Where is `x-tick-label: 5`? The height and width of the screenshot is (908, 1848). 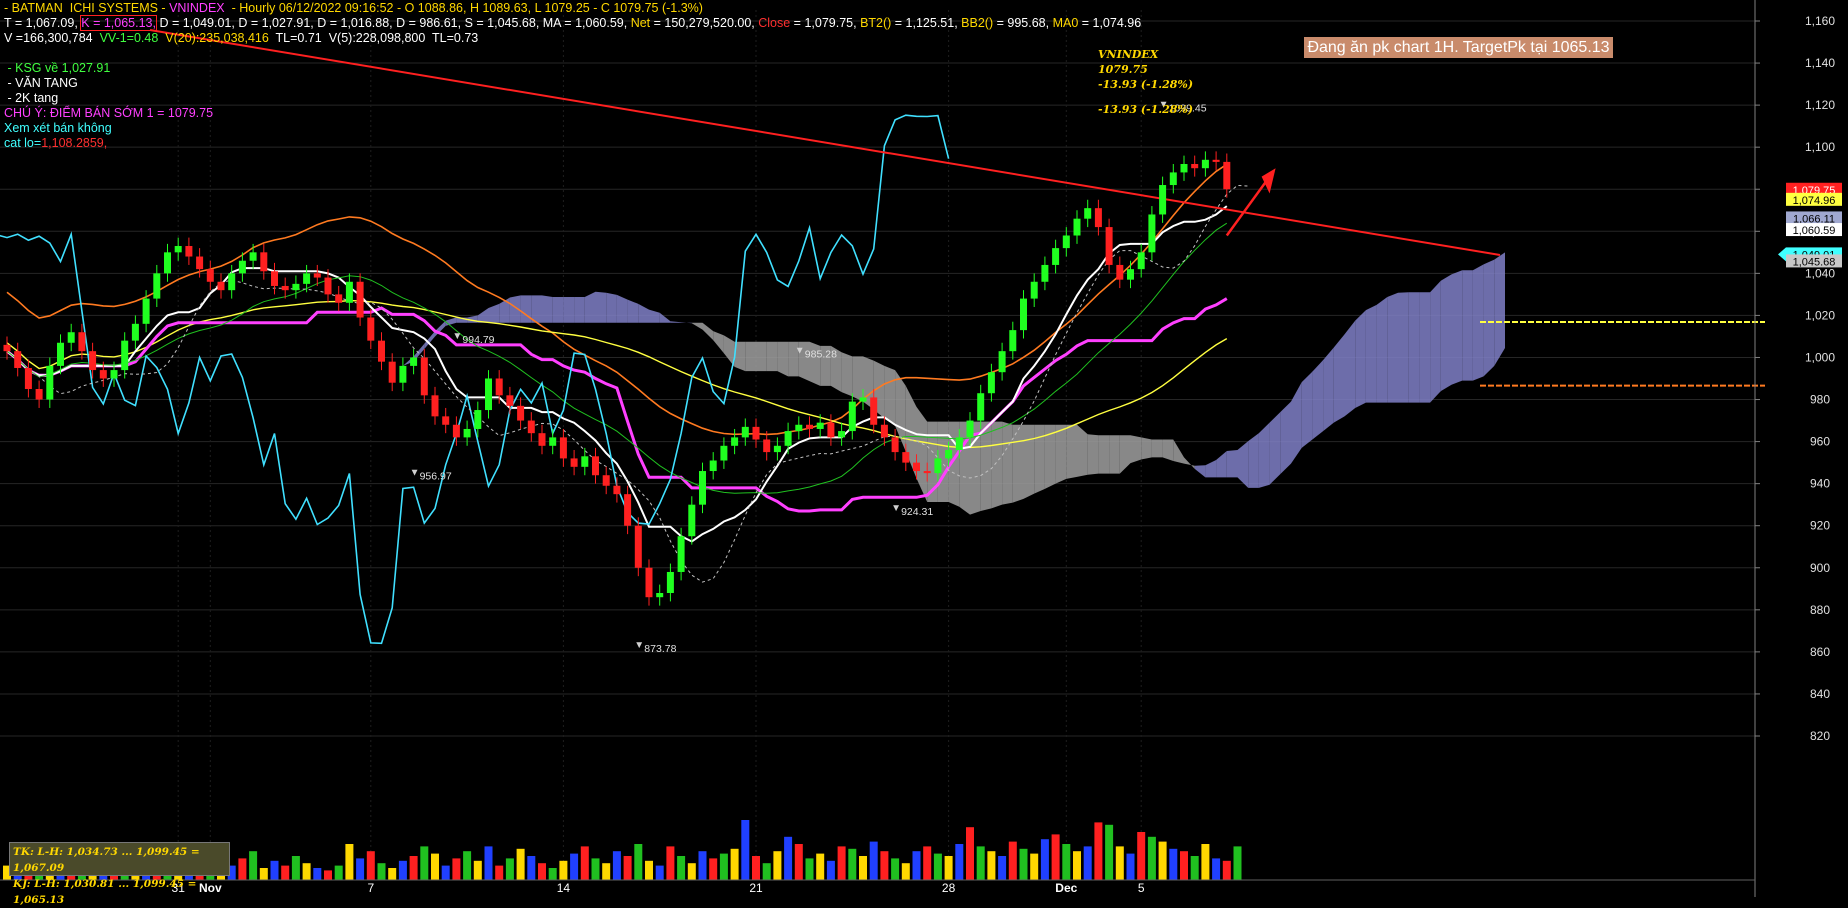
x-tick-label: 5 is located at coordinates (1141, 888).